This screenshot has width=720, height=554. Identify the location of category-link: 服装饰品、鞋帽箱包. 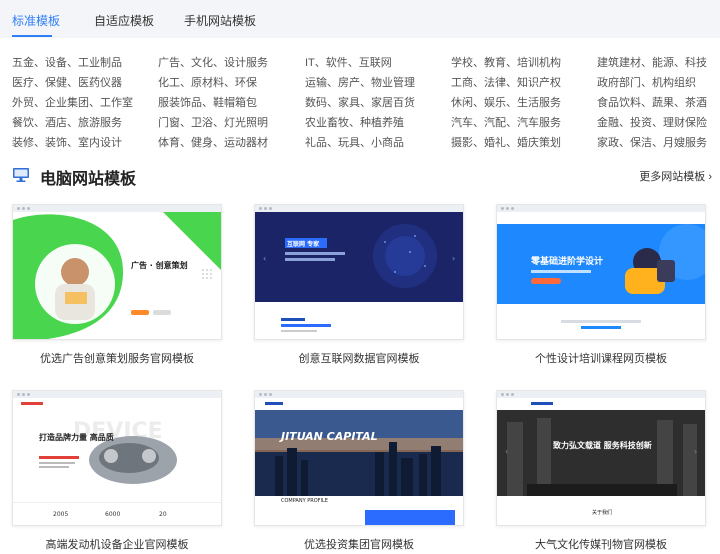
(207, 102).